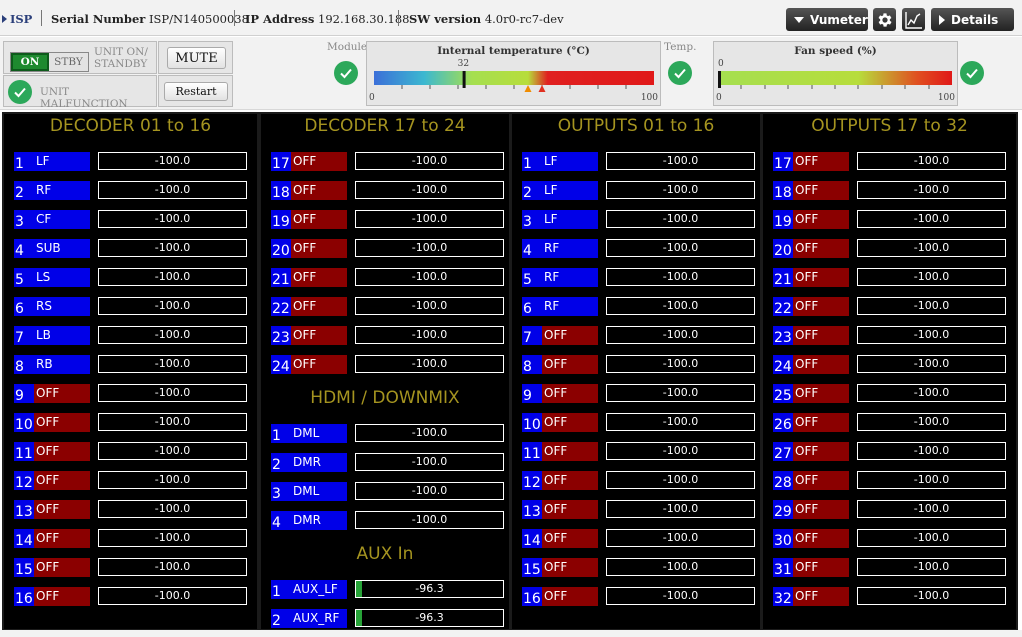 This screenshot has width=1022, height=637. Describe the element at coordinates (62, 277) in the screenshot. I see `channel-label: LS` at that location.